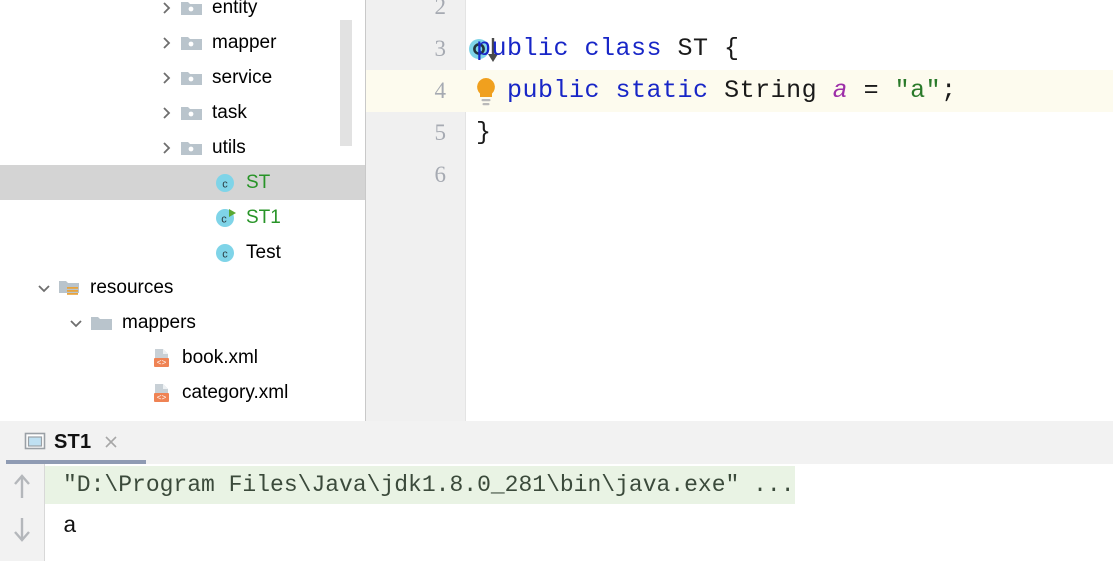 The image size is (1113, 561). Describe the element at coordinates (440, 48) in the screenshot. I see `line-number: 3` at that location.